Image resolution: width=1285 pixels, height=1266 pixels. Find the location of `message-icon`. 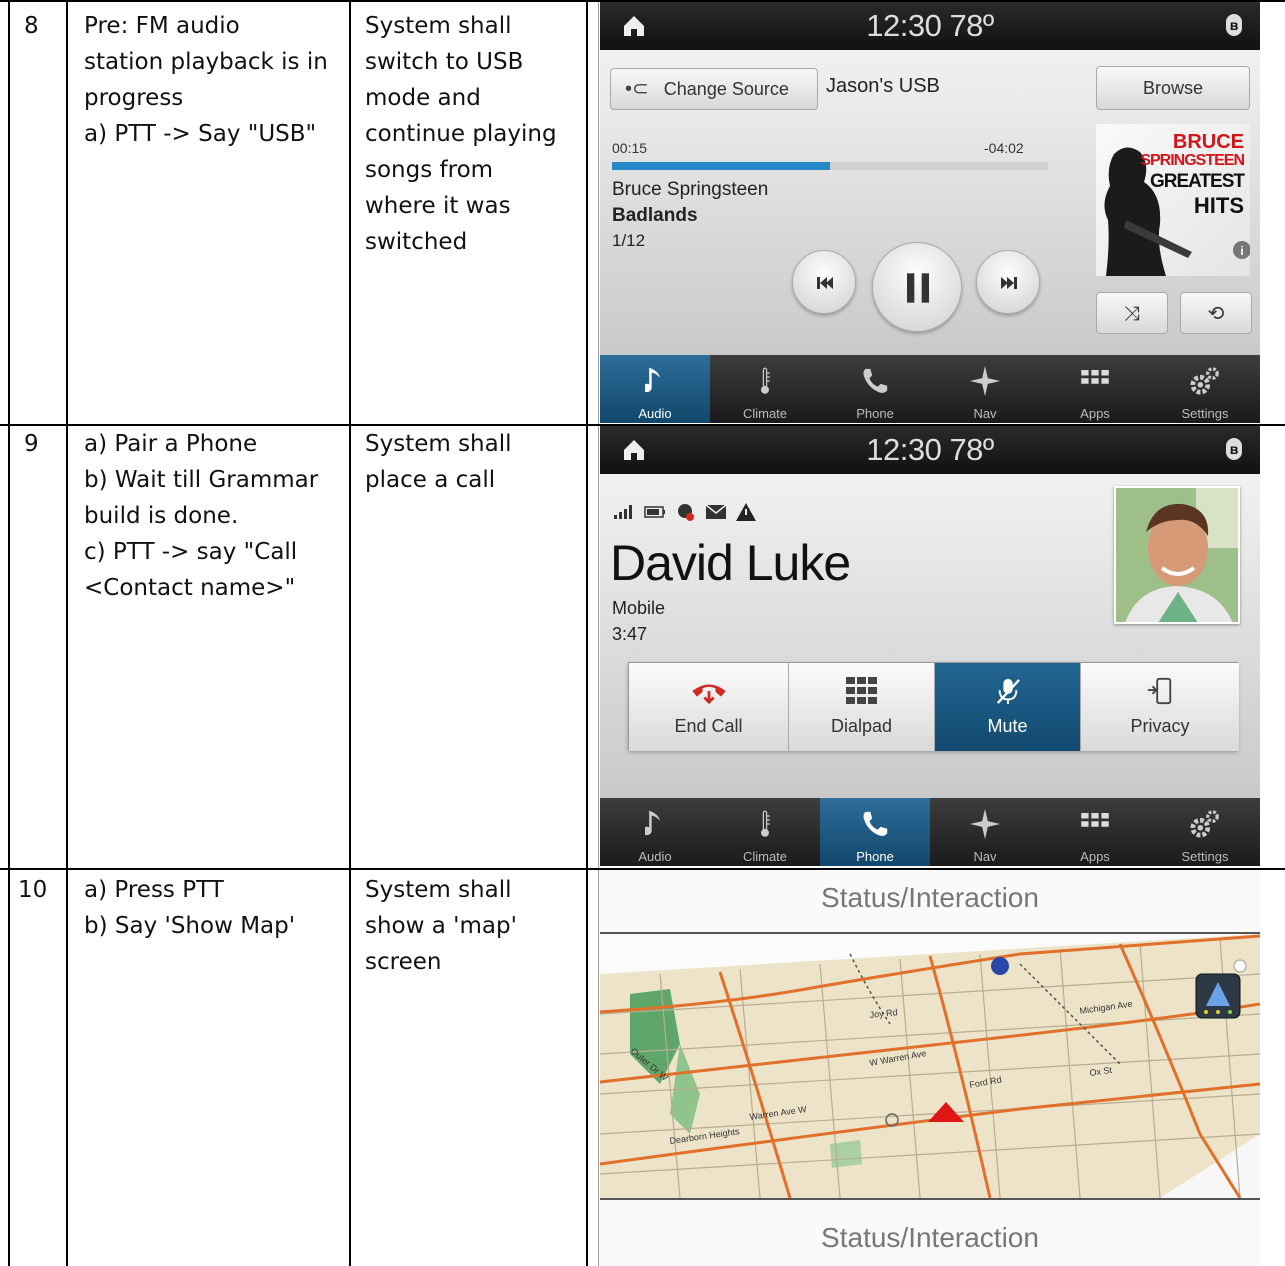

message-icon is located at coordinates (716, 512).